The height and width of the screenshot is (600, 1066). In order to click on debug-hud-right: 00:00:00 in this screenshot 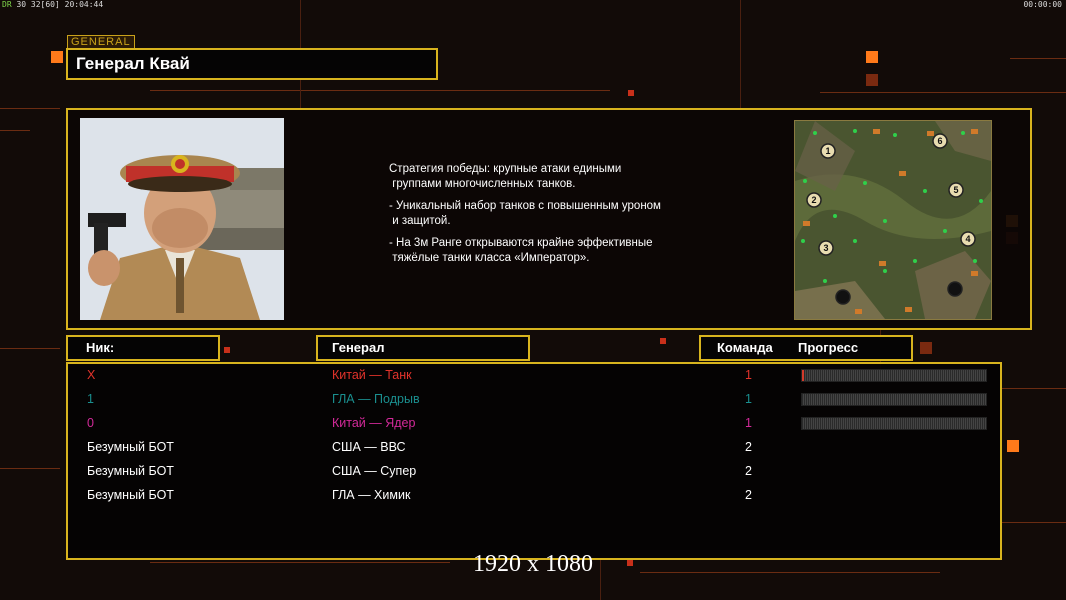, I will do `click(1042, 4)`.